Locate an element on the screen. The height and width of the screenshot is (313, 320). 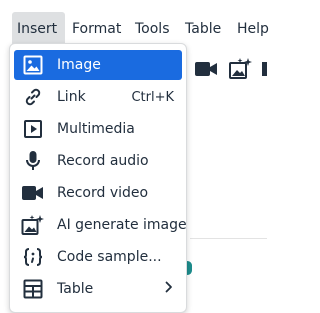
menu-item-table: Table is located at coordinates (98, 289).